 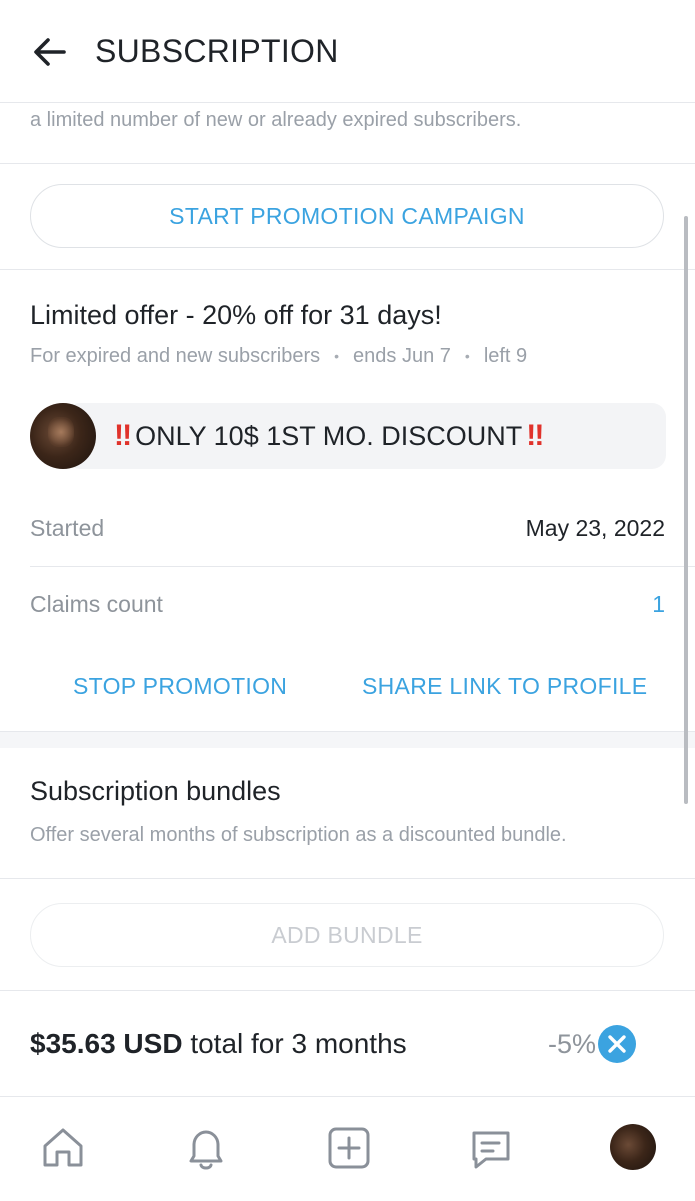 I want to click on page-title: SUBSCRIPTION, so click(x=217, y=51).